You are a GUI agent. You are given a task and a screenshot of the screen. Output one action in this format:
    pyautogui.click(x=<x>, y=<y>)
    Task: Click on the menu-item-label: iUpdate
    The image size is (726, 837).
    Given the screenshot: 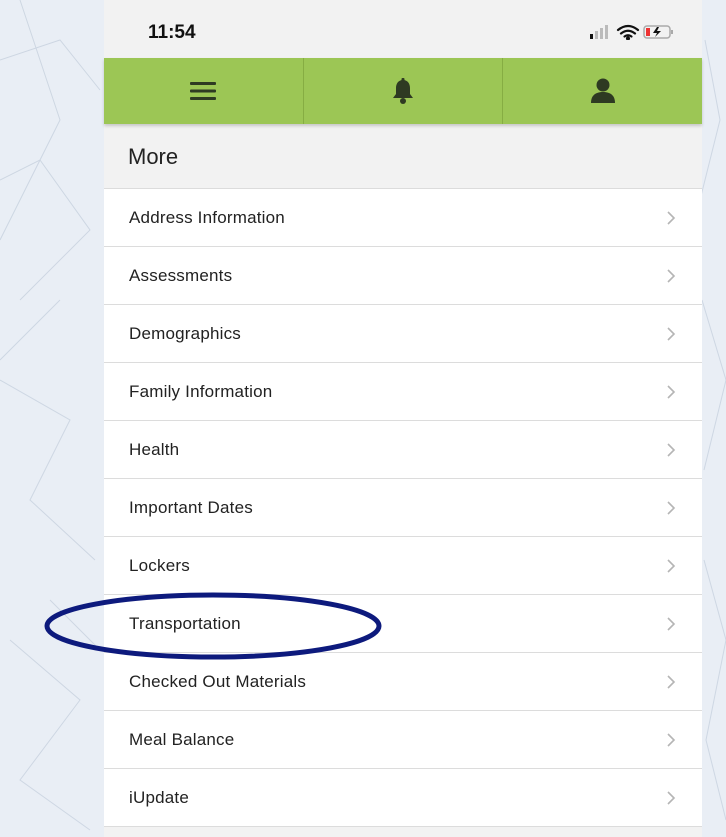 What is the action you would take?
    pyautogui.click(x=159, y=797)
    